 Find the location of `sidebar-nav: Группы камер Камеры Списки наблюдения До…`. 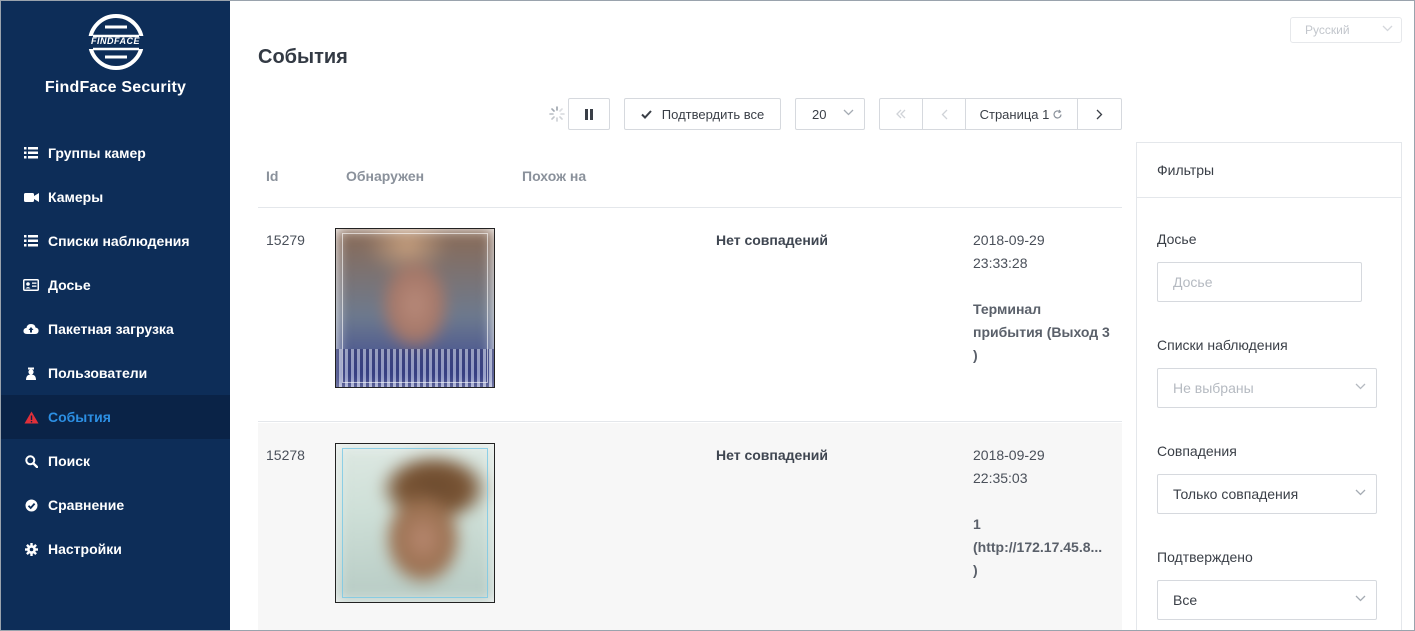

sidebar-nav: Группы камер Камеры Списки наблюдения До… is located at coordinates (115, 351).